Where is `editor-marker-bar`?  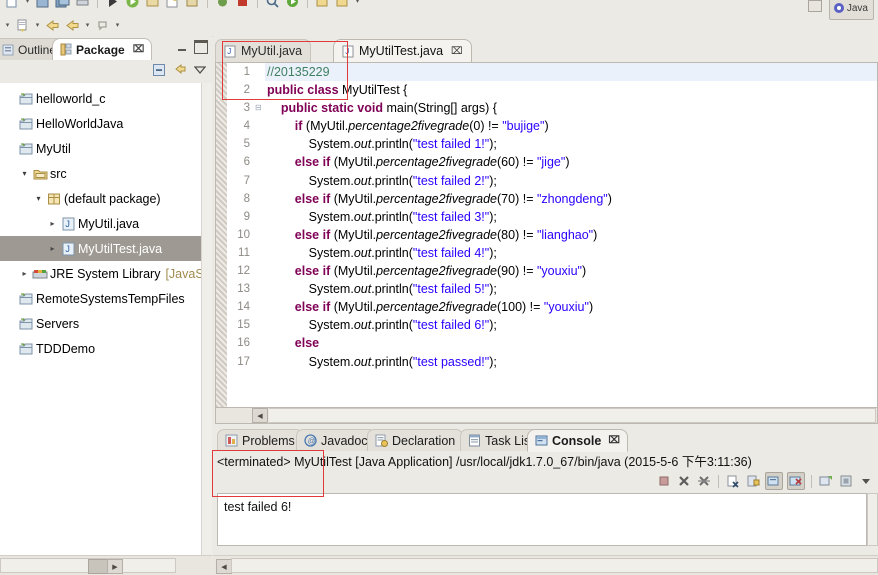
editor-marker-bar is located at coordinates (221, 235).